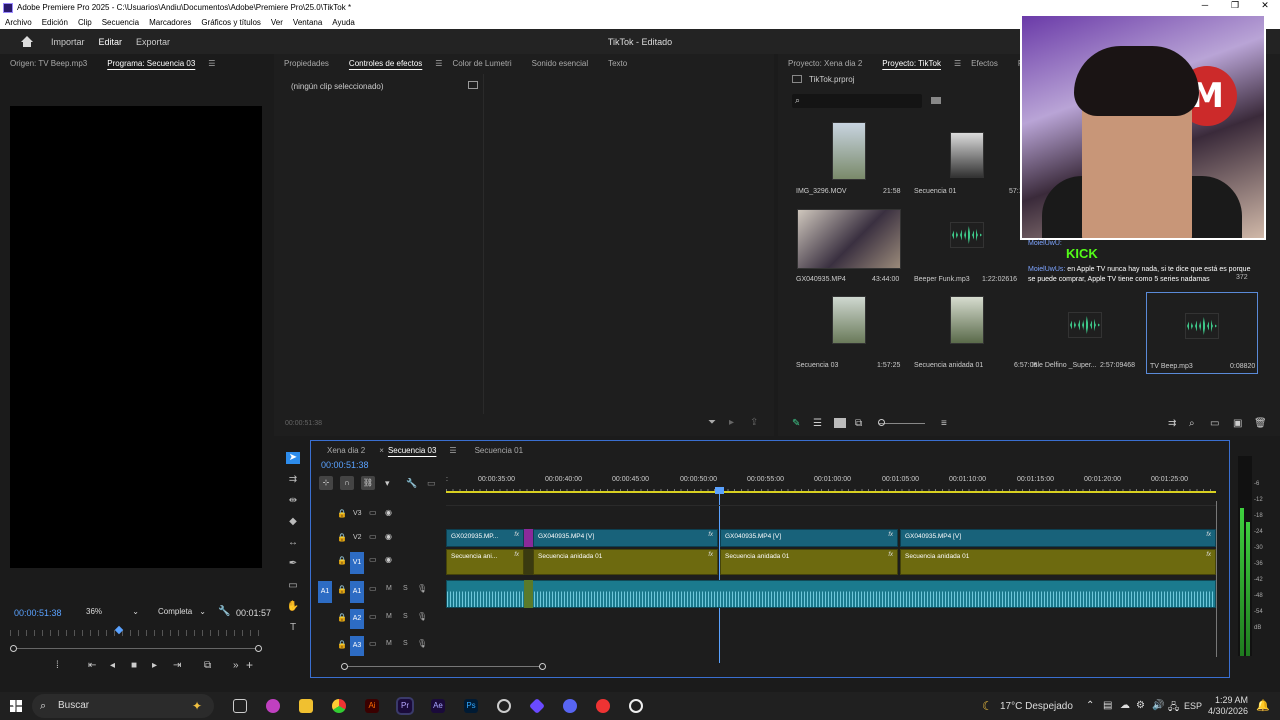 The image size is (1280, 720). I want to click on find-icon: ⌕, so click(1192, 423).